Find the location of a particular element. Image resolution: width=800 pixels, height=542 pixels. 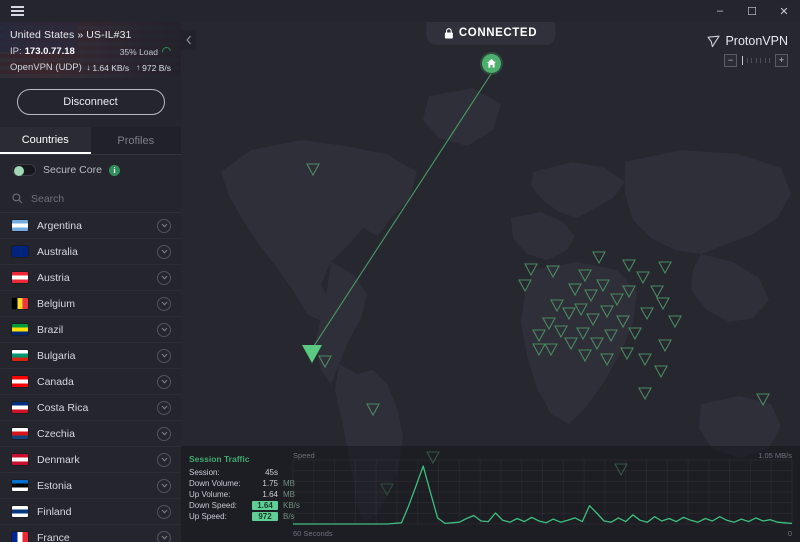

title-bar: – ☐ ✕ is located at coordinates (400, 11).